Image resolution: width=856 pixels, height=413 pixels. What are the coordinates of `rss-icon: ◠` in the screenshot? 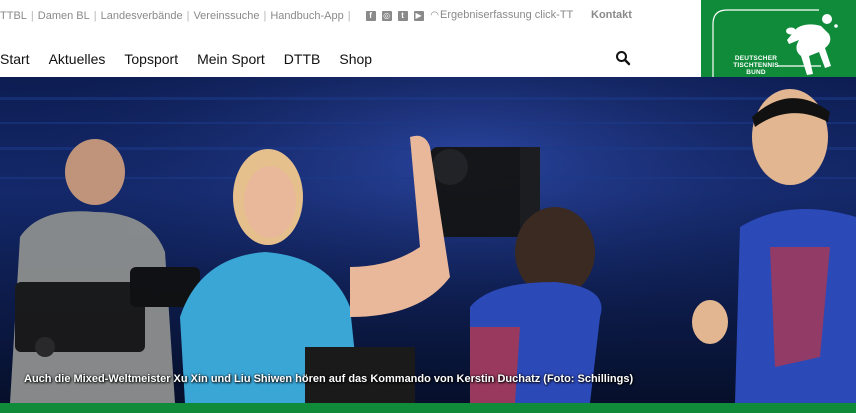 It's located at (435, 16).